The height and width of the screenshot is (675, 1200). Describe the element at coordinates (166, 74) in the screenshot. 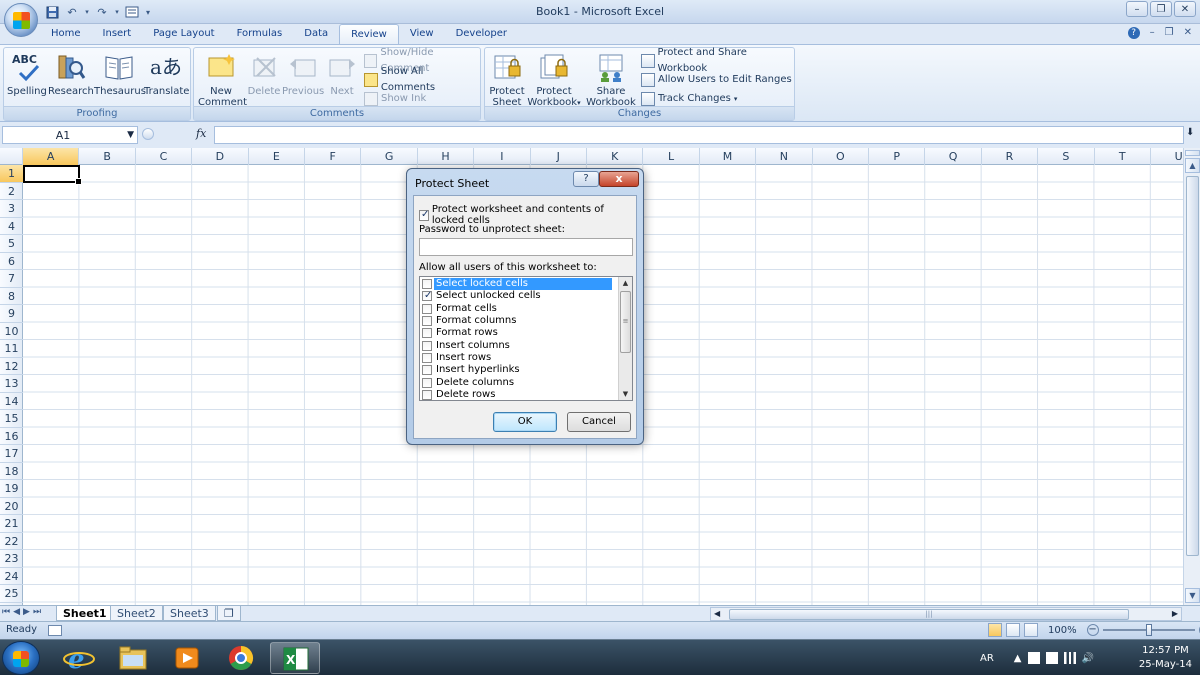

I see `translate-button: aあ Translate` at that location.